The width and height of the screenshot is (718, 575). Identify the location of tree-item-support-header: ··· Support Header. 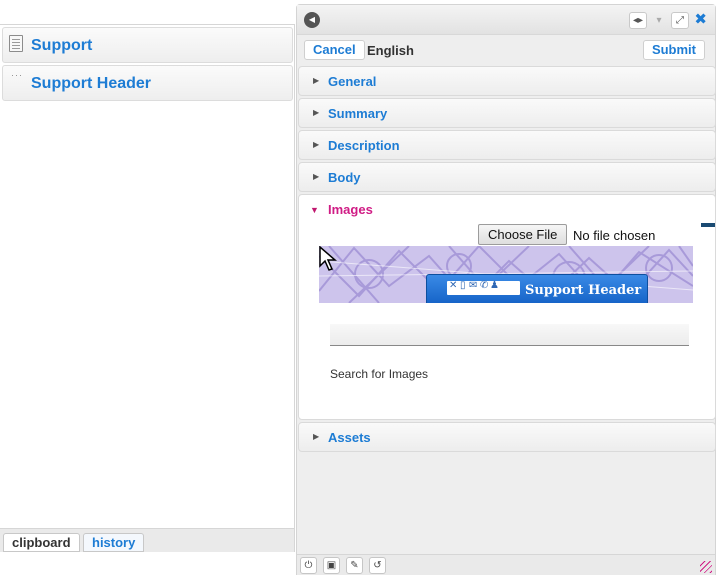
(147, 83).